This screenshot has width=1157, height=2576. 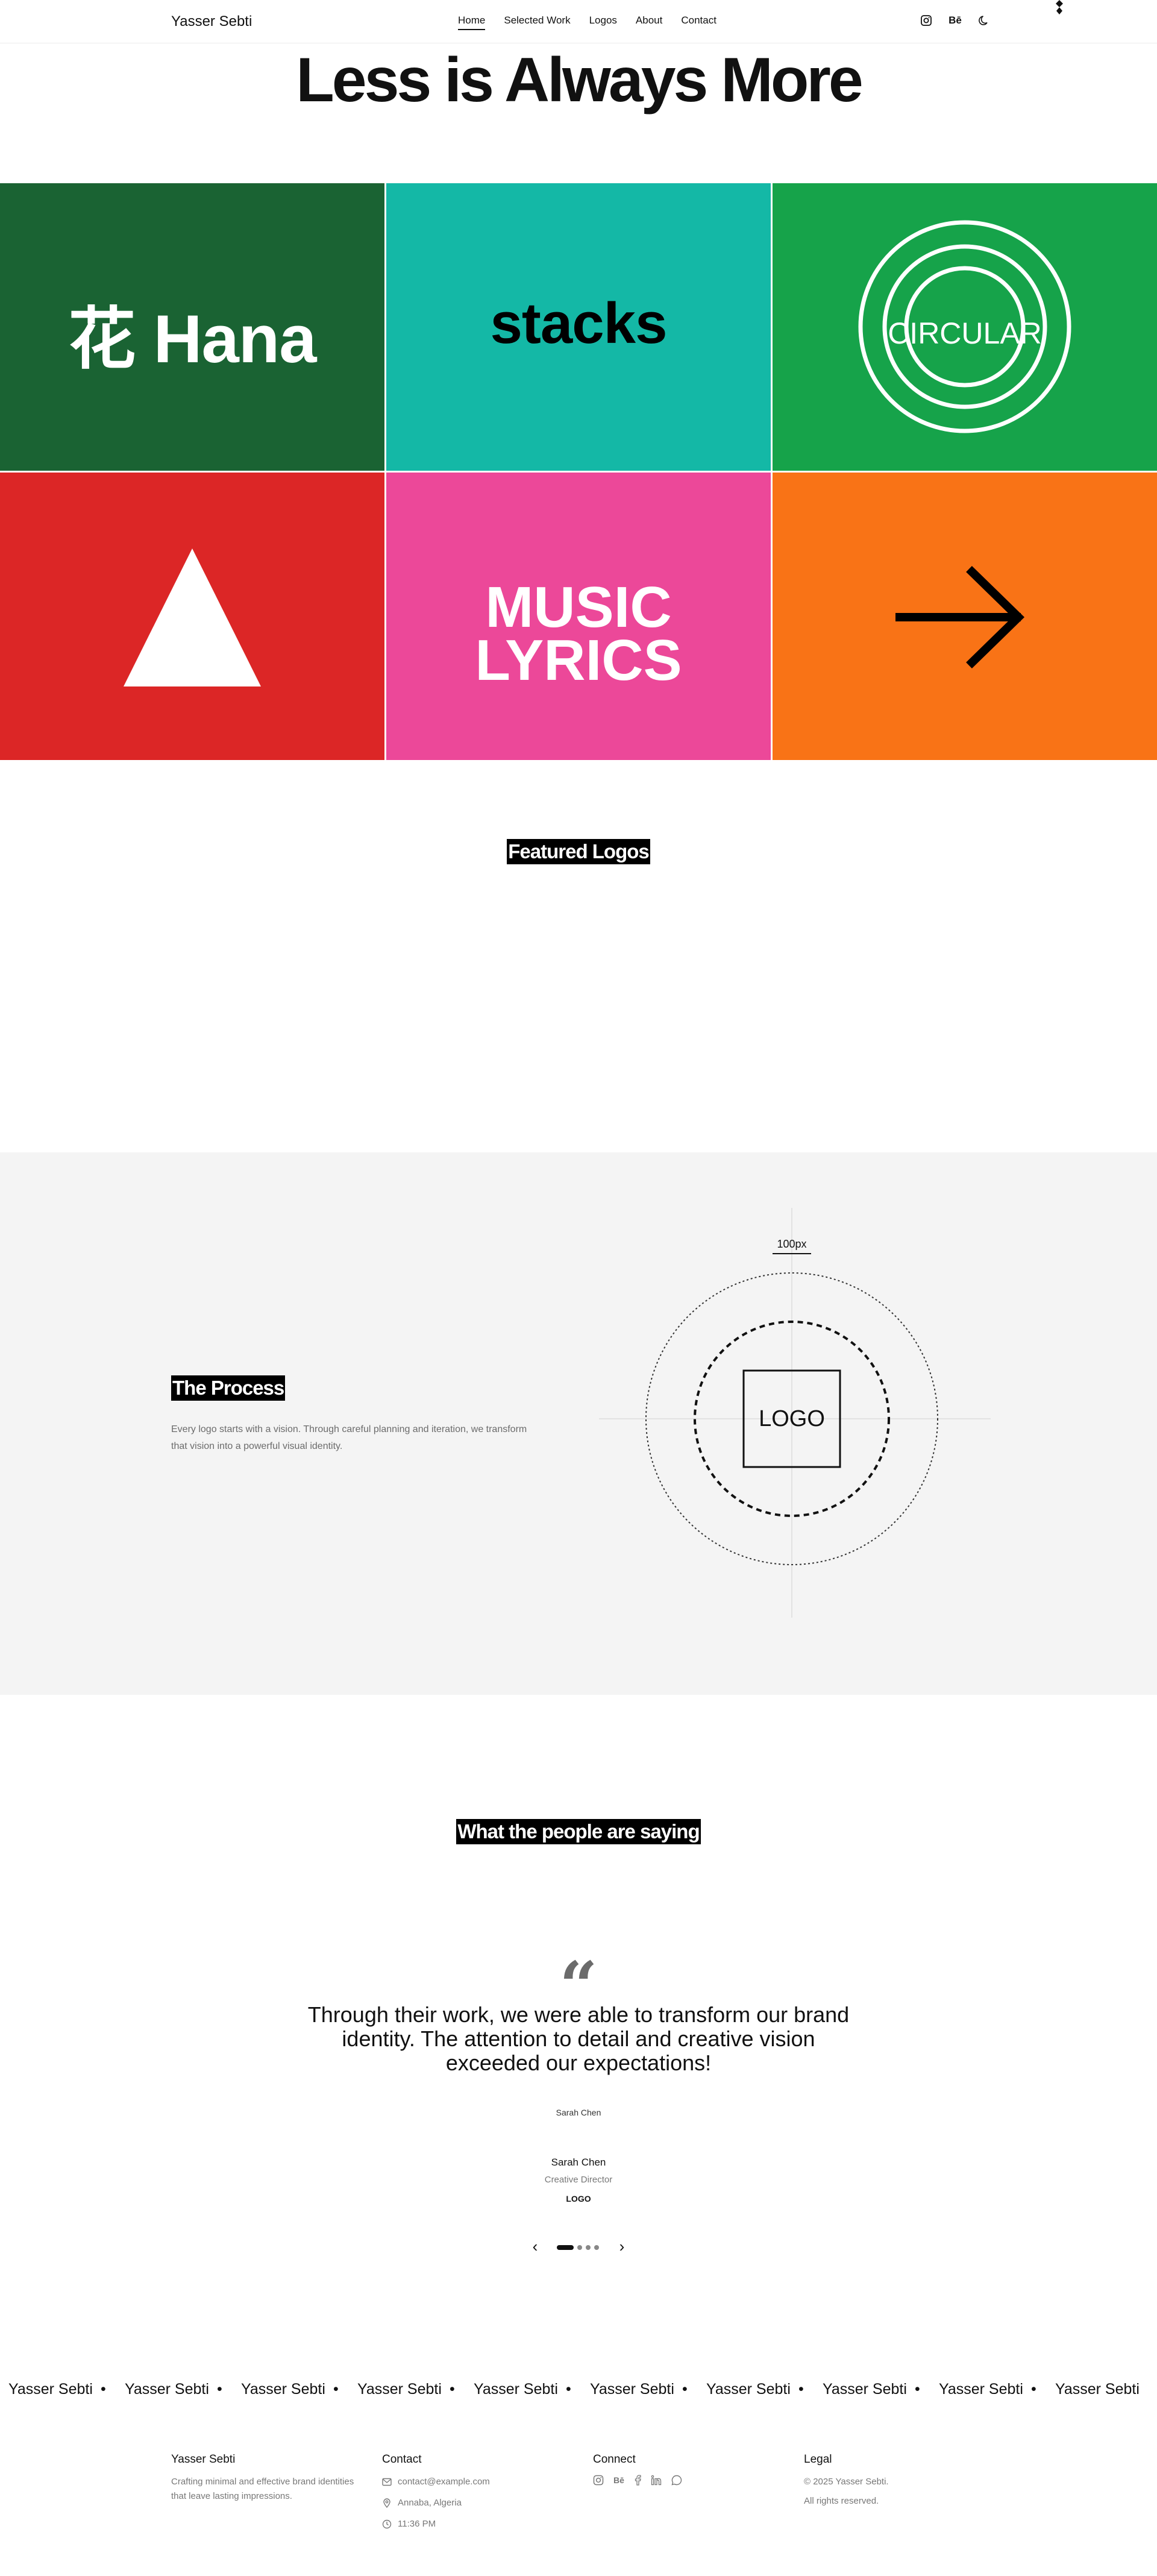 I want to click on mail-icon, so click(x=387, y=2482).